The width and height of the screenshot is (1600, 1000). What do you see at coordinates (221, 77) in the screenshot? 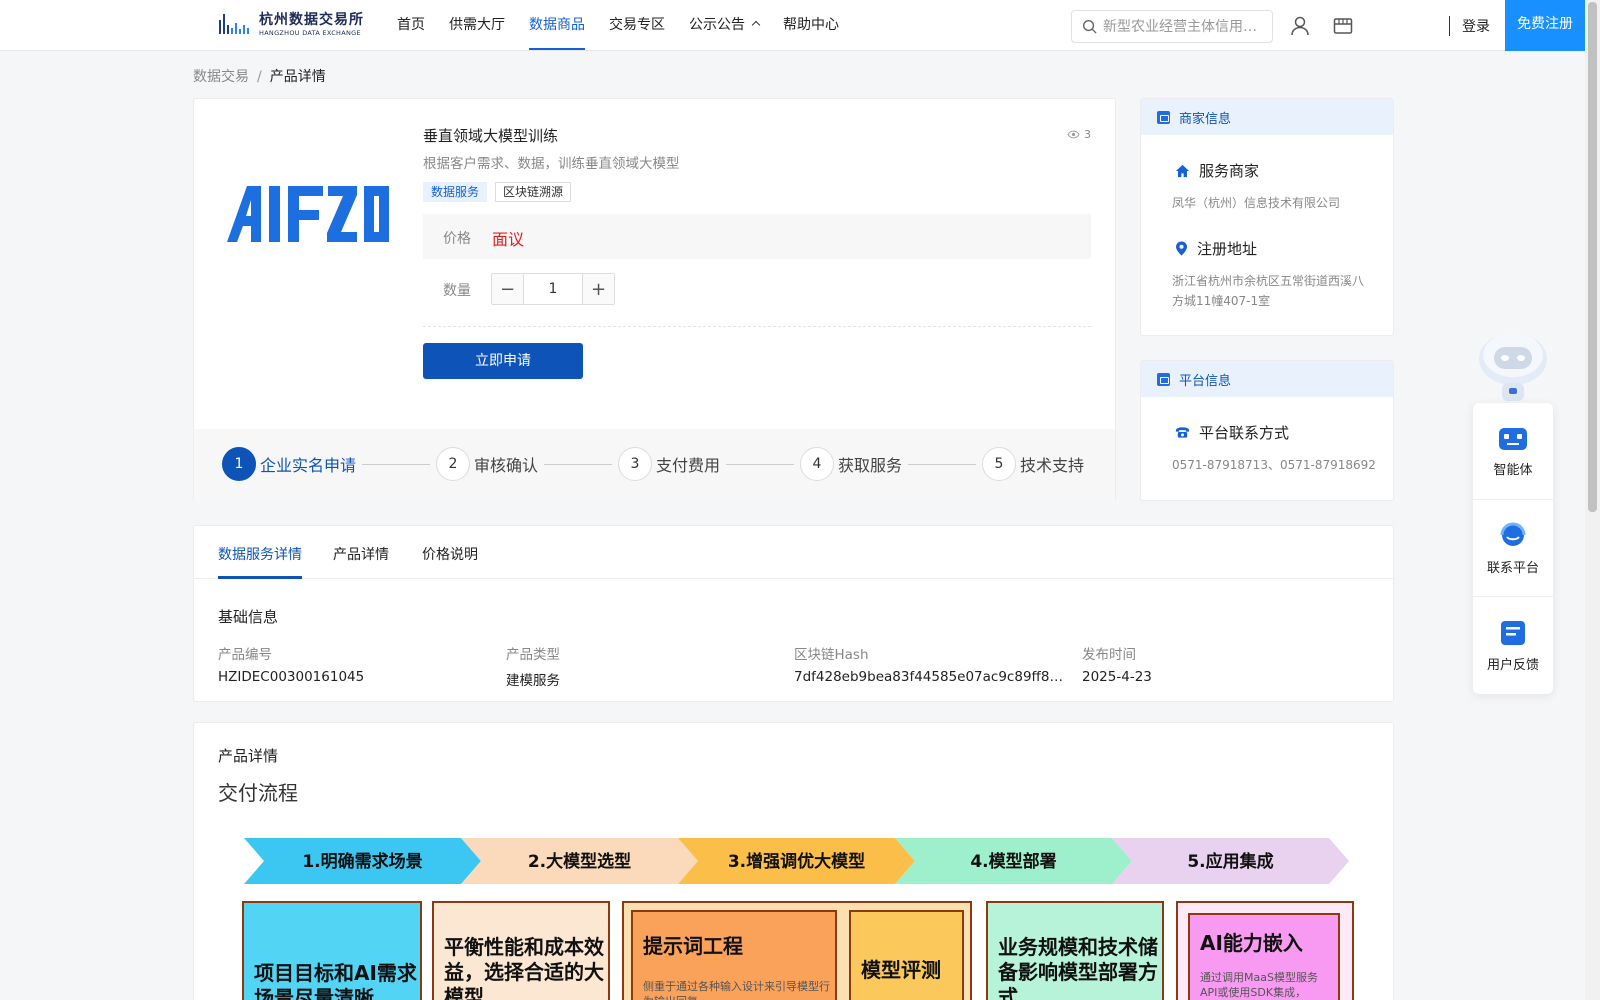
I see `breadcrumb-parent: 数据交易` at bounding box center [221, 77].